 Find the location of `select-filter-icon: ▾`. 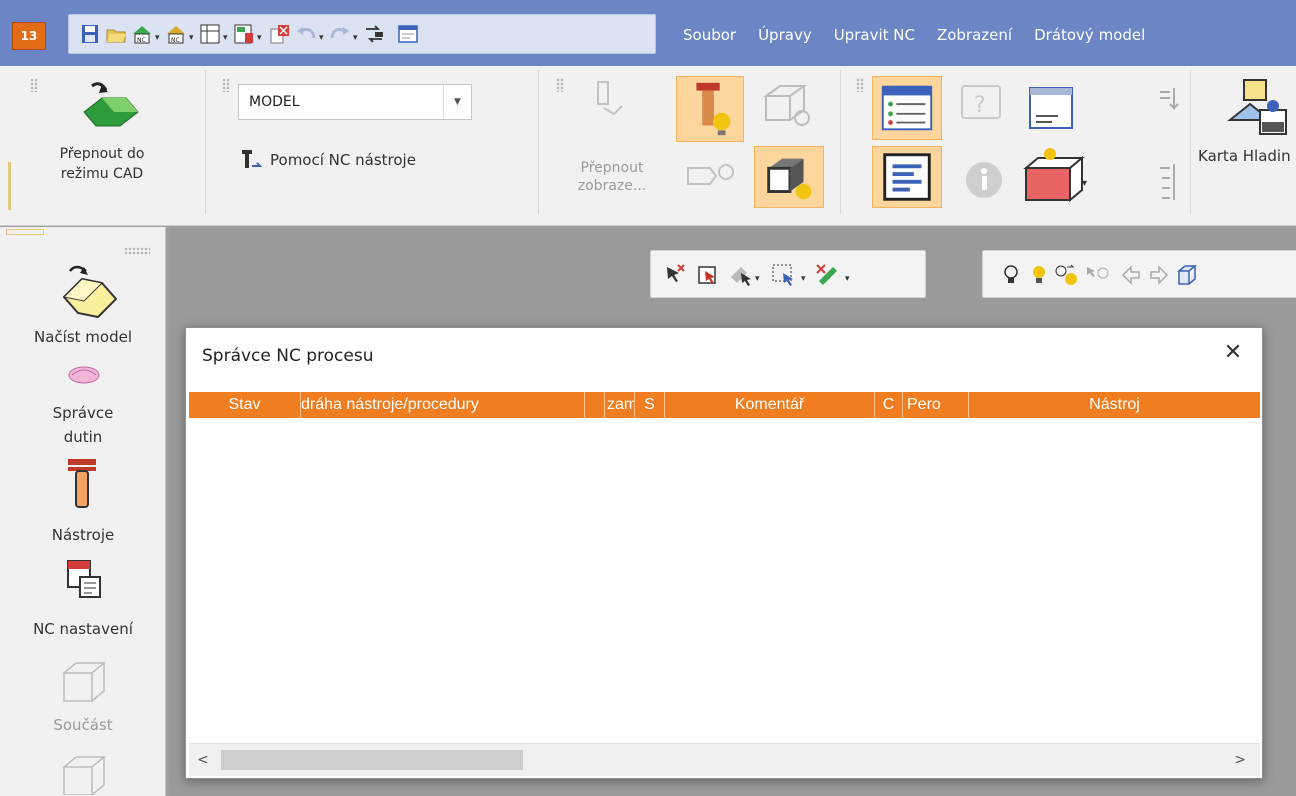

select-filter-icon: ▾ is located at coordinates (746, 275).